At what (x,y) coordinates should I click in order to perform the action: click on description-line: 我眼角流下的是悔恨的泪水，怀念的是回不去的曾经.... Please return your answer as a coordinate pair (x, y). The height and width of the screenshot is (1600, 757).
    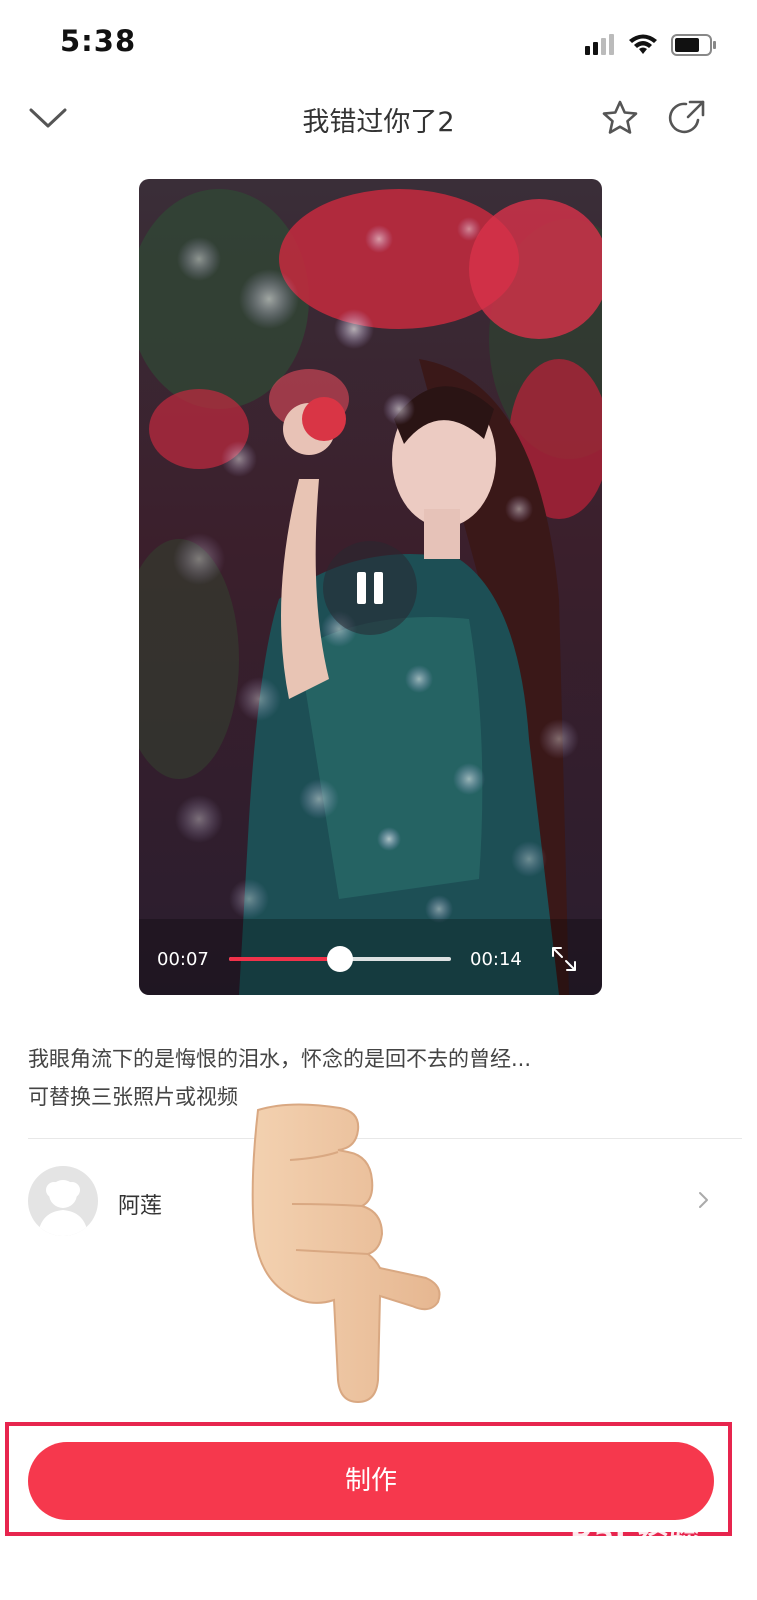
    Looking at the image, I should click on (280, 1059).